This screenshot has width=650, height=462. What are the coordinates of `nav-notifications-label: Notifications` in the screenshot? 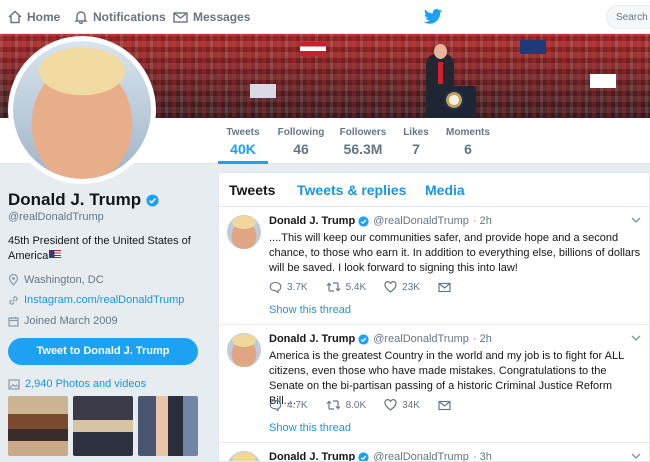 It's located at (129, 17).